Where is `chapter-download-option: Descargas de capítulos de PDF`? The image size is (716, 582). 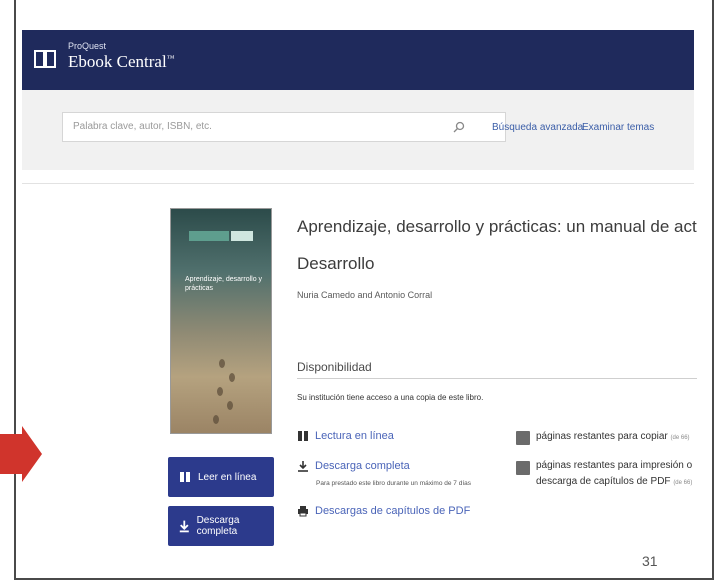 chapter-download-option: Descargas de capítulos de PDF is located at coordinates (383, 511).